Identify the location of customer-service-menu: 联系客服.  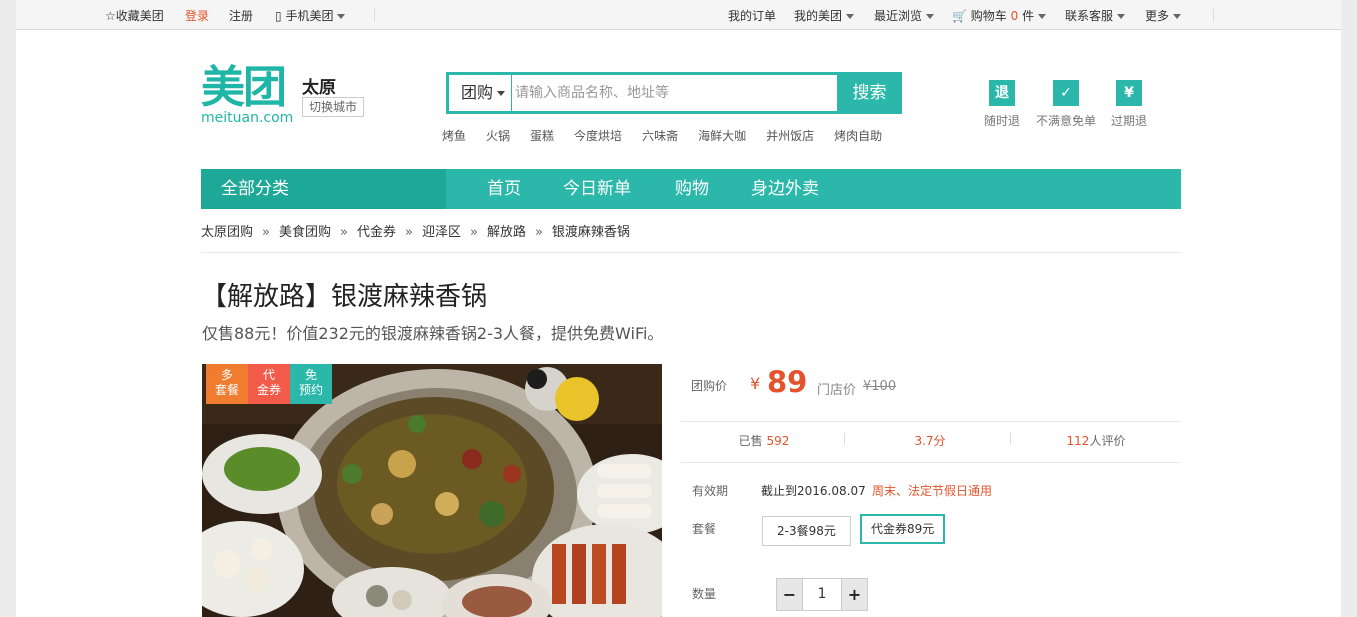
(1095, 15).